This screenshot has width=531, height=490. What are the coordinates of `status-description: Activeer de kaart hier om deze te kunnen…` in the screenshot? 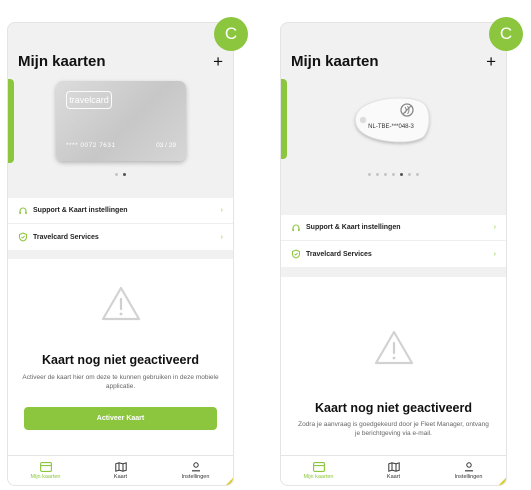 It's located at (120, 382).